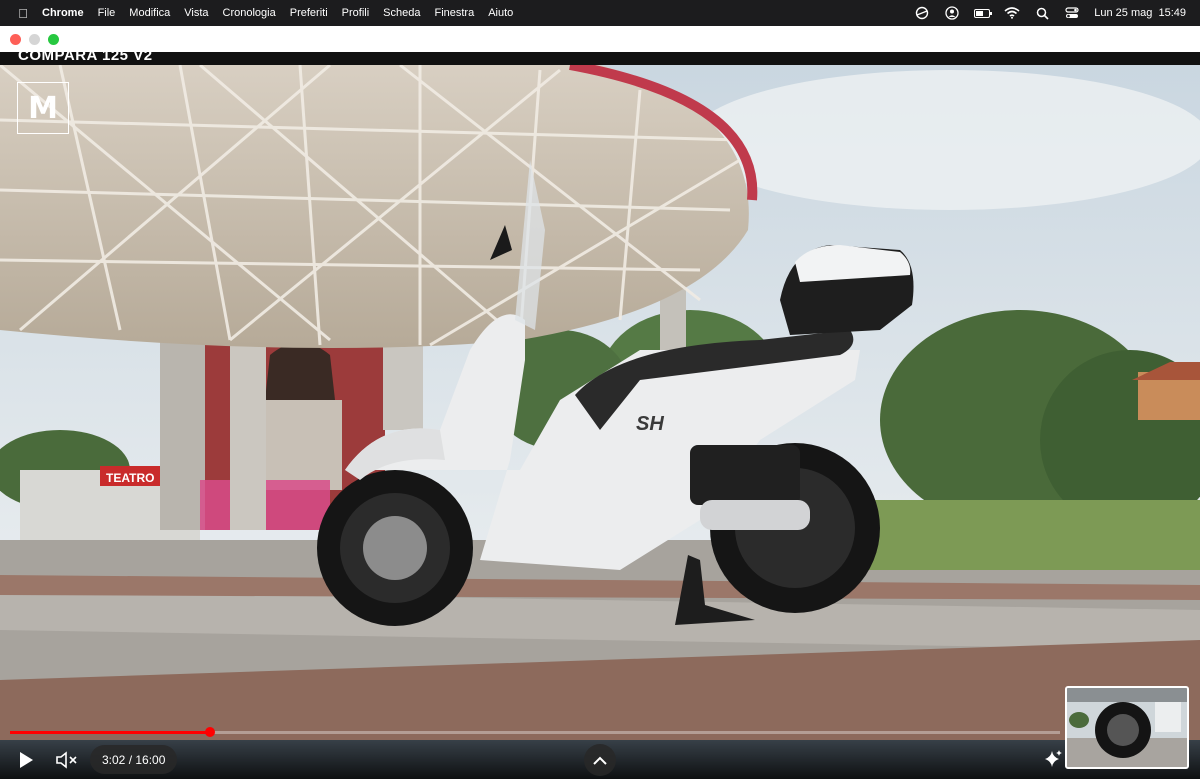 This screenshot has height=779, width=1200. I want to click on menu-finestra: Finestra, so click(454, 13).